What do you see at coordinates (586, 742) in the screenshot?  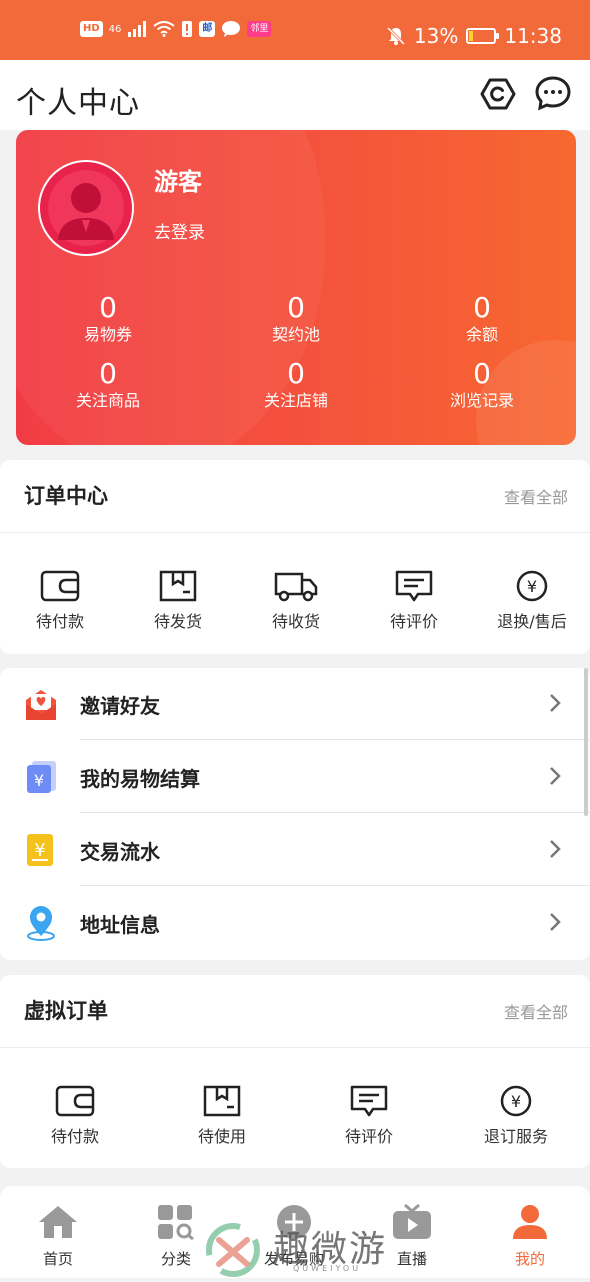 I see `scrollbar` at bounding box center [586, 742].